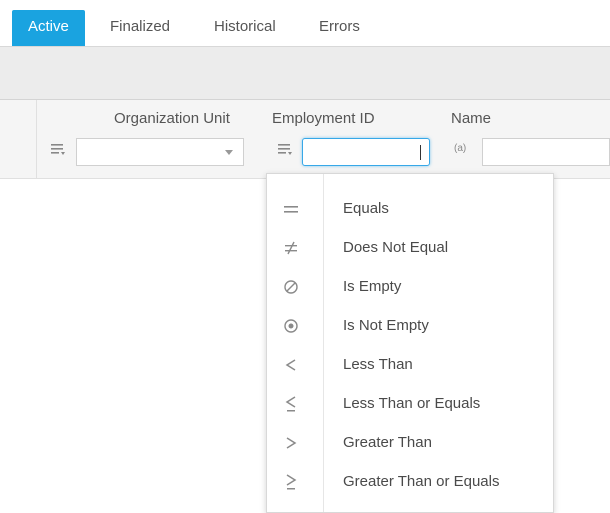 The height and width of the screenshot is (513, 610). What do you see at coordinates (323, 118) in the screenshot?
I see `column-header-employment-id: Employment ID` at bounding box center [323, 118].